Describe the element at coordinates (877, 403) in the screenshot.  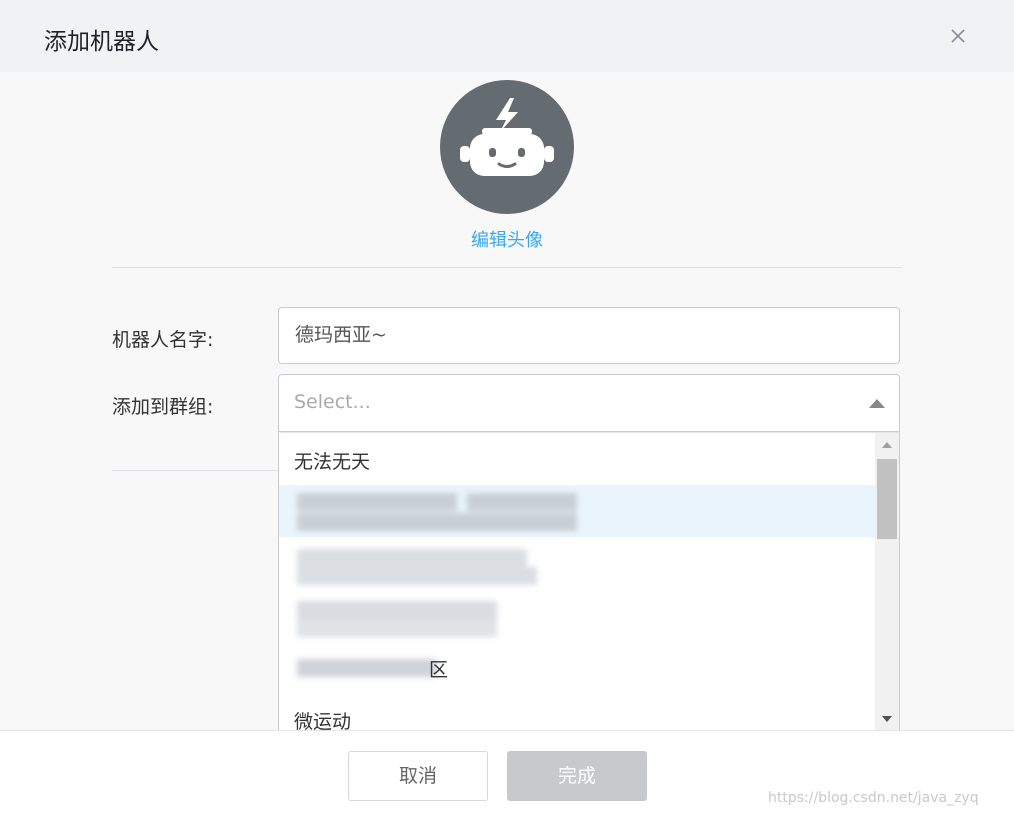
I see `caret-up-icon` at that location.